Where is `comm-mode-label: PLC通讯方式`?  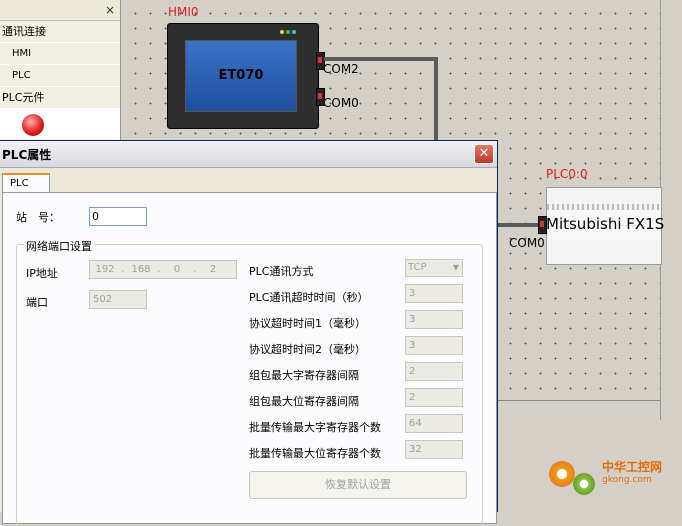
comm-mode-label: PLC通讯方式 is located at coordinates (281, 271).